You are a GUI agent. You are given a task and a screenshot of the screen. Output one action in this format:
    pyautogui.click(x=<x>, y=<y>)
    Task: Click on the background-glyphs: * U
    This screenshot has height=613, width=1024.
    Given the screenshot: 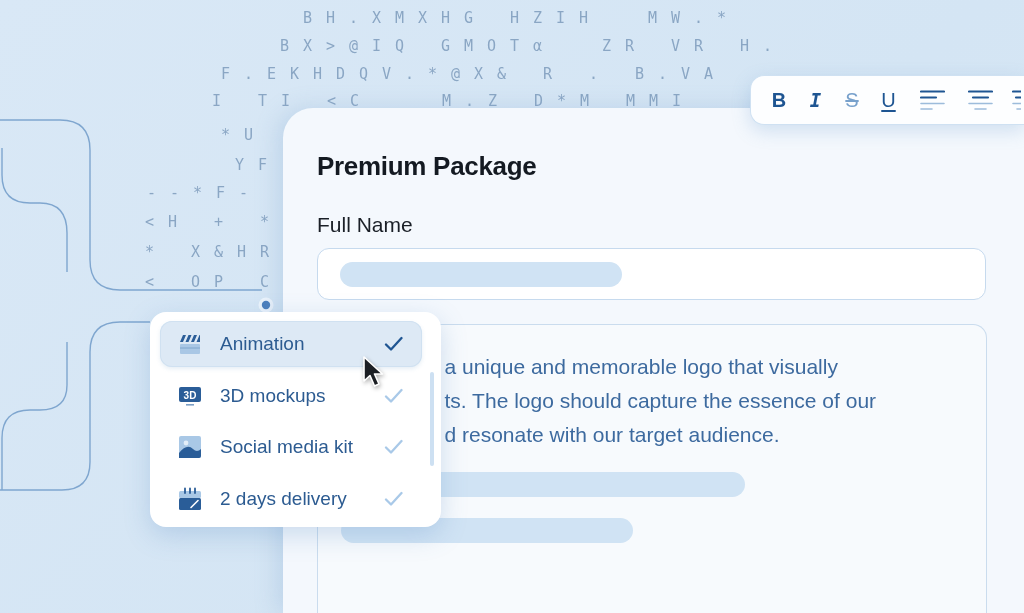 What is the action you would take?
    pyautogui.click(x=238, y=135)
    